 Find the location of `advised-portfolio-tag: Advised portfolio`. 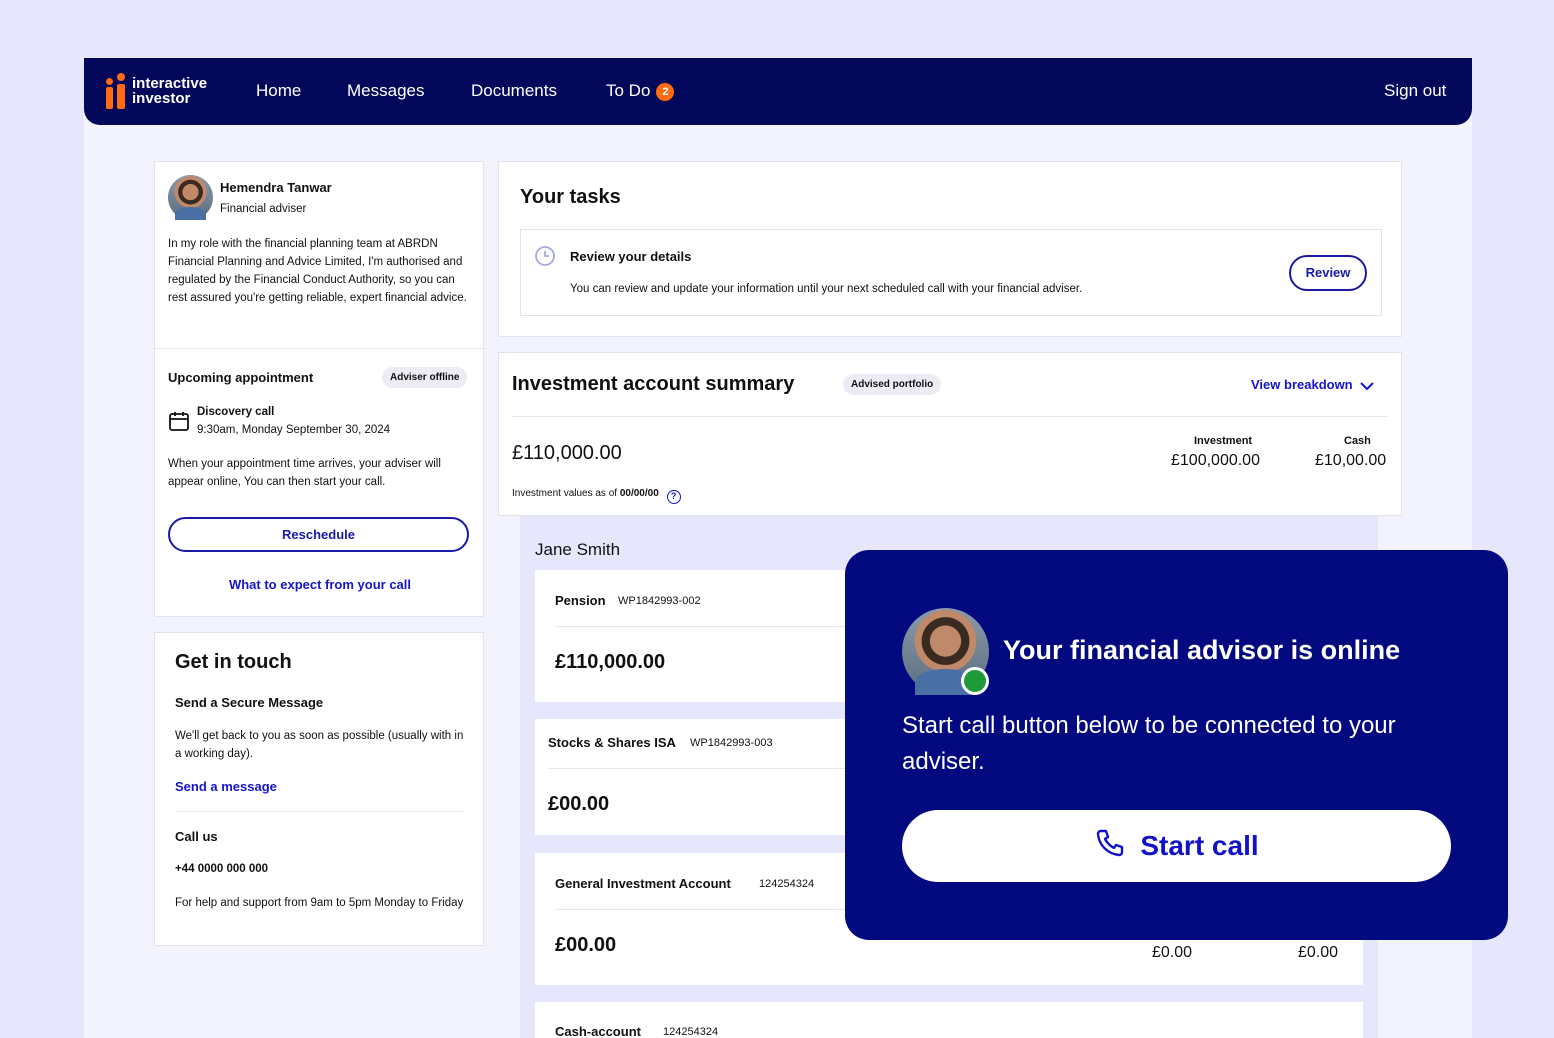

advised-portfolio-tag: Advised portfolio is located at coordinates (892, 384).